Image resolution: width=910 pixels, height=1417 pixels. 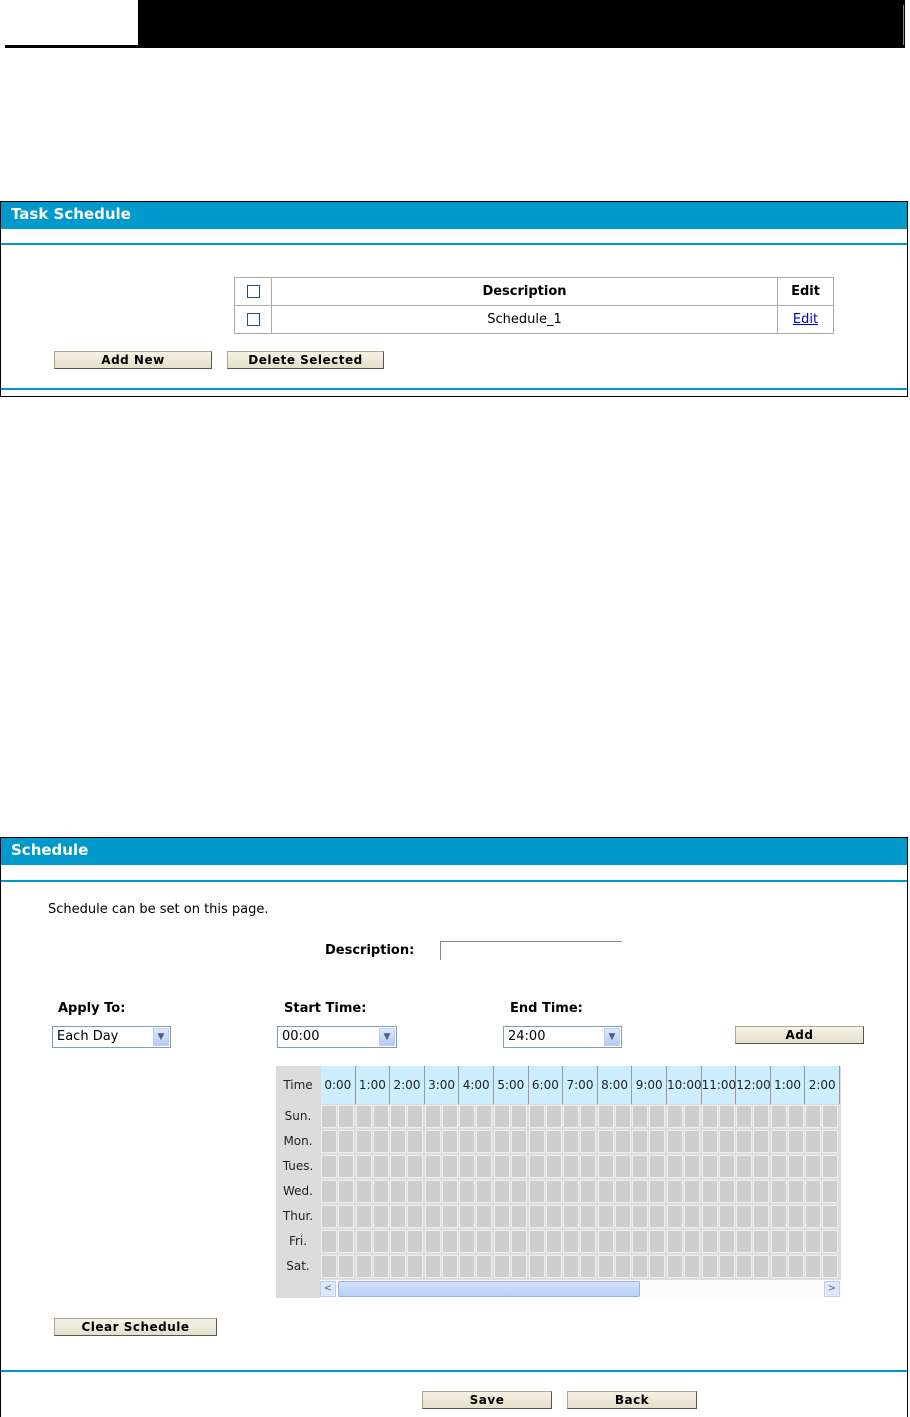 I want to click on delete-selected-button: Delete Selected, so click(x=305, y=360).